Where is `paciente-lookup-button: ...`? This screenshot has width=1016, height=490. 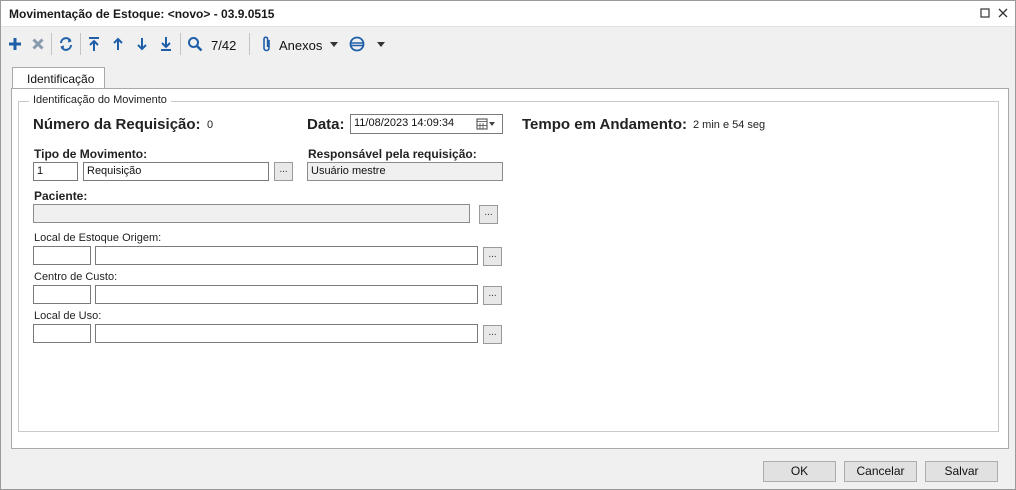
paciente-lookup-button: ... is located at coordinates (488, 214).